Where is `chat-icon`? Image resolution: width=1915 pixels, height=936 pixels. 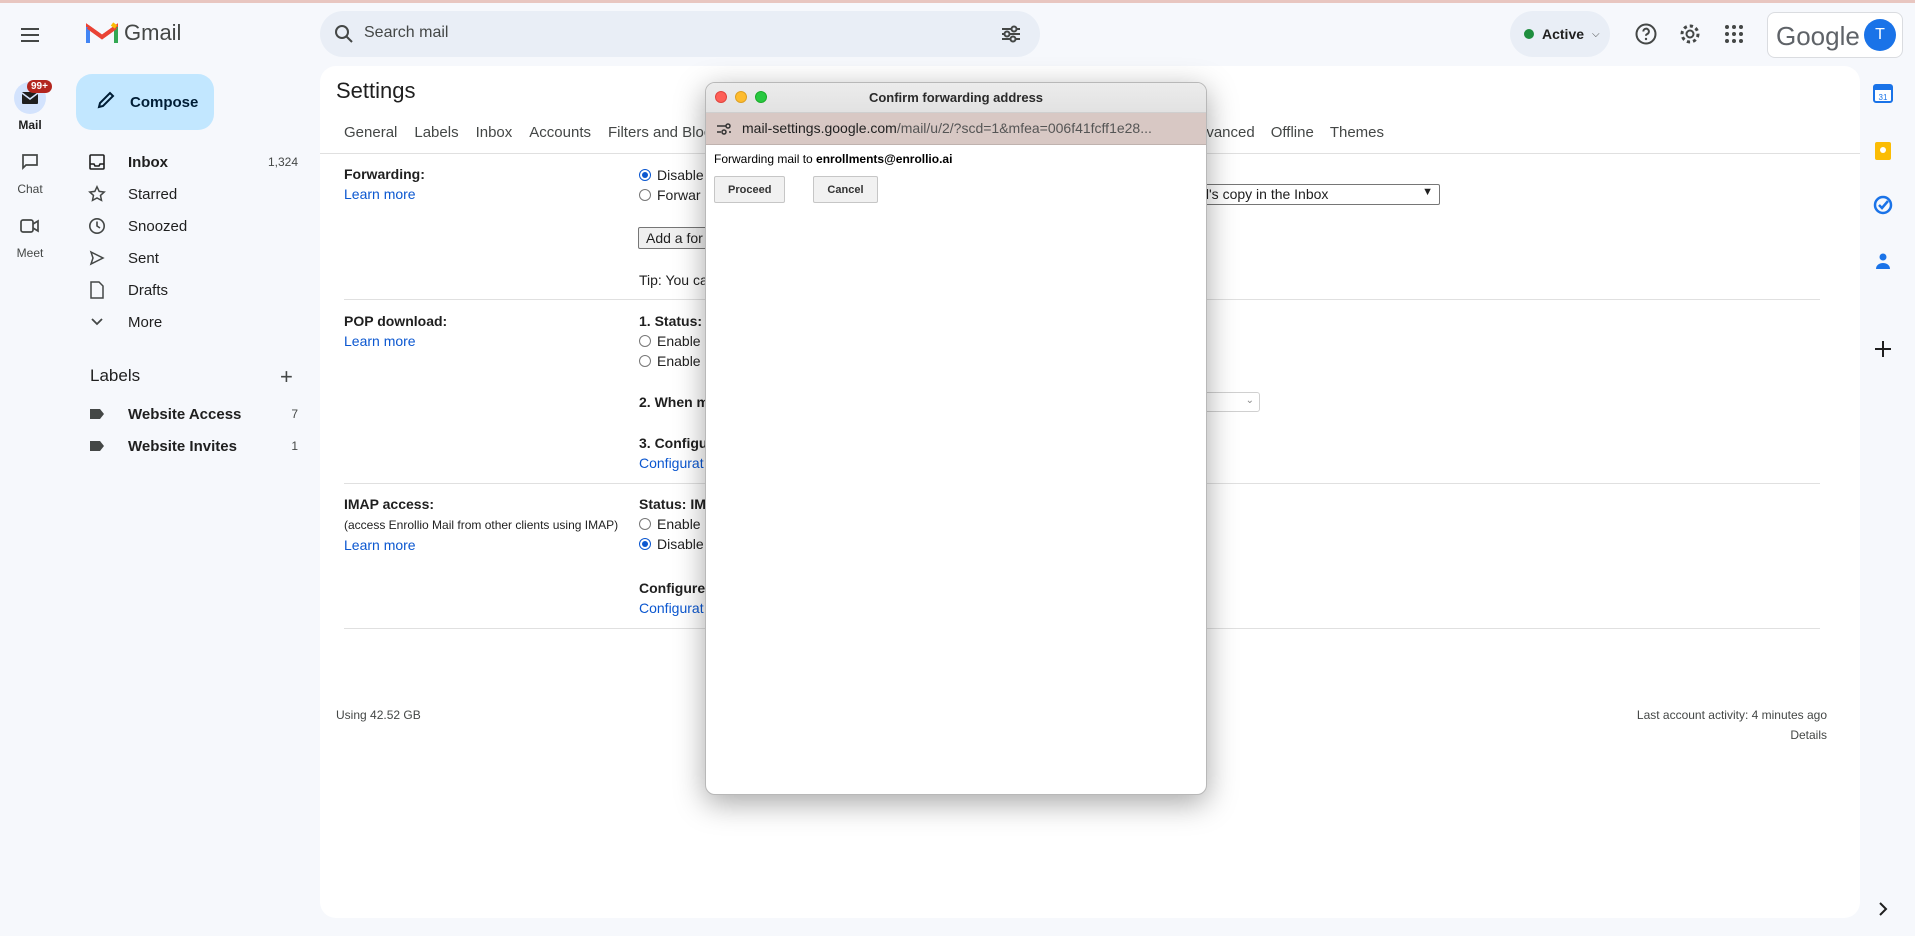
chat-icon is located at coordinates (30, 162).